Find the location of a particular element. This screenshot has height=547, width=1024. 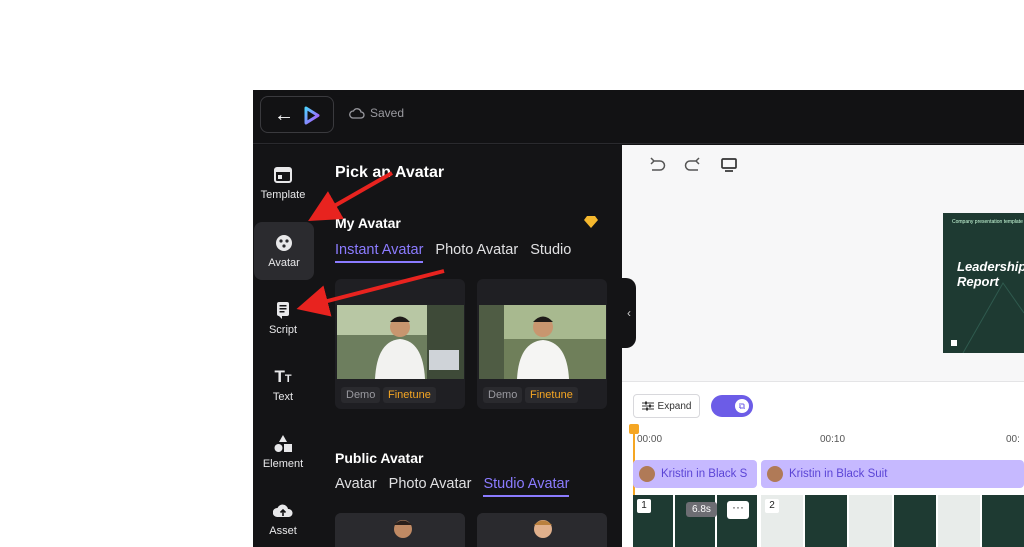

arrow-left-icon: ← is located at coordinates (284, 115).